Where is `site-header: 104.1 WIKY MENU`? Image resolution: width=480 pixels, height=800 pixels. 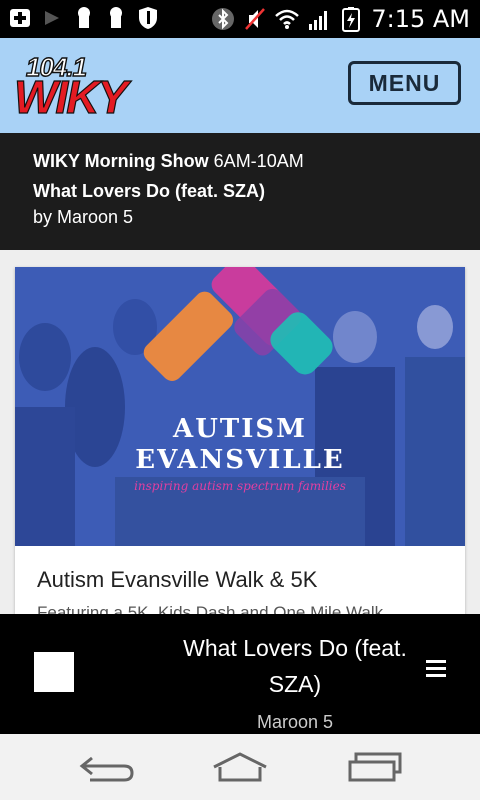
site-header: 104.1 WIKY MENU is located at coordinates (240, 85).